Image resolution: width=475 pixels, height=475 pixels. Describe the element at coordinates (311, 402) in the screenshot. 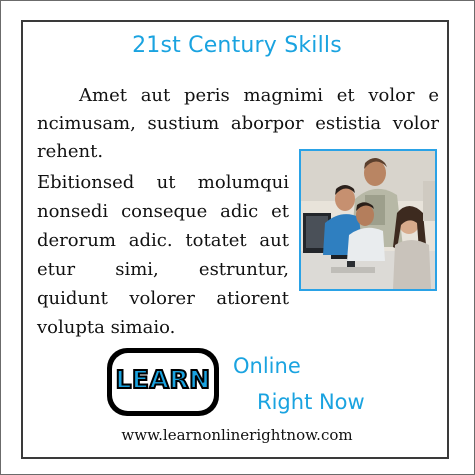

I see `tagline-right-now: Right Now` at that location.